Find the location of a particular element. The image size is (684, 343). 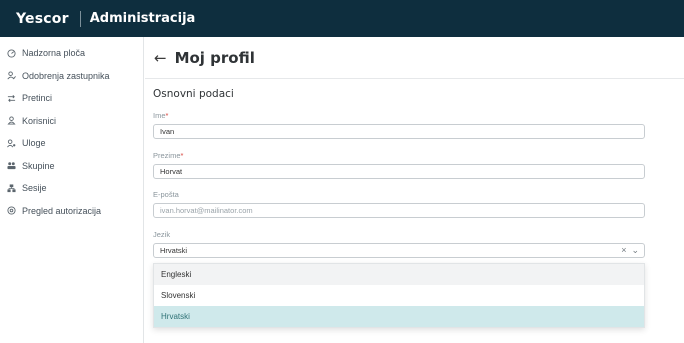

section-title: Osnovni podaci is located at coordinates (193, 94).